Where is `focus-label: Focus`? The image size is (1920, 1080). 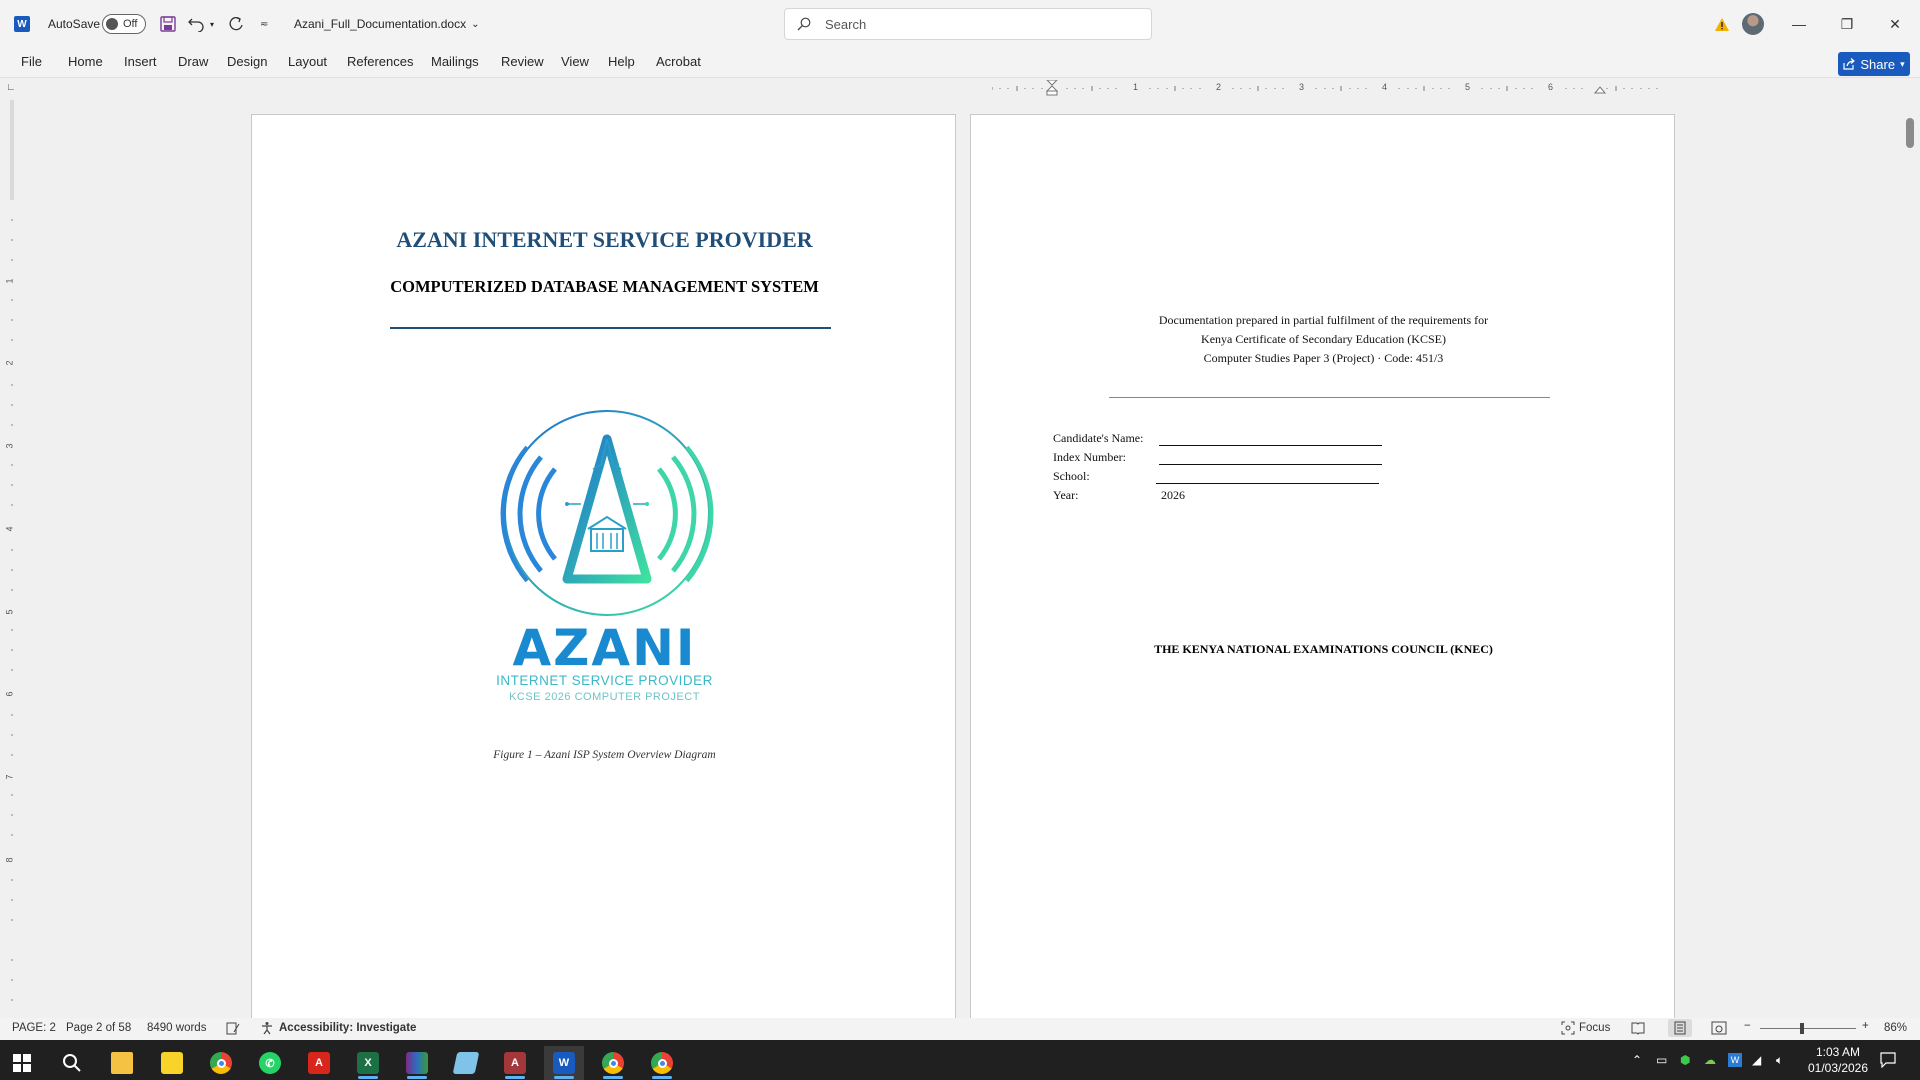 focus-label: Focus is located at coordinates (1594, 1028).